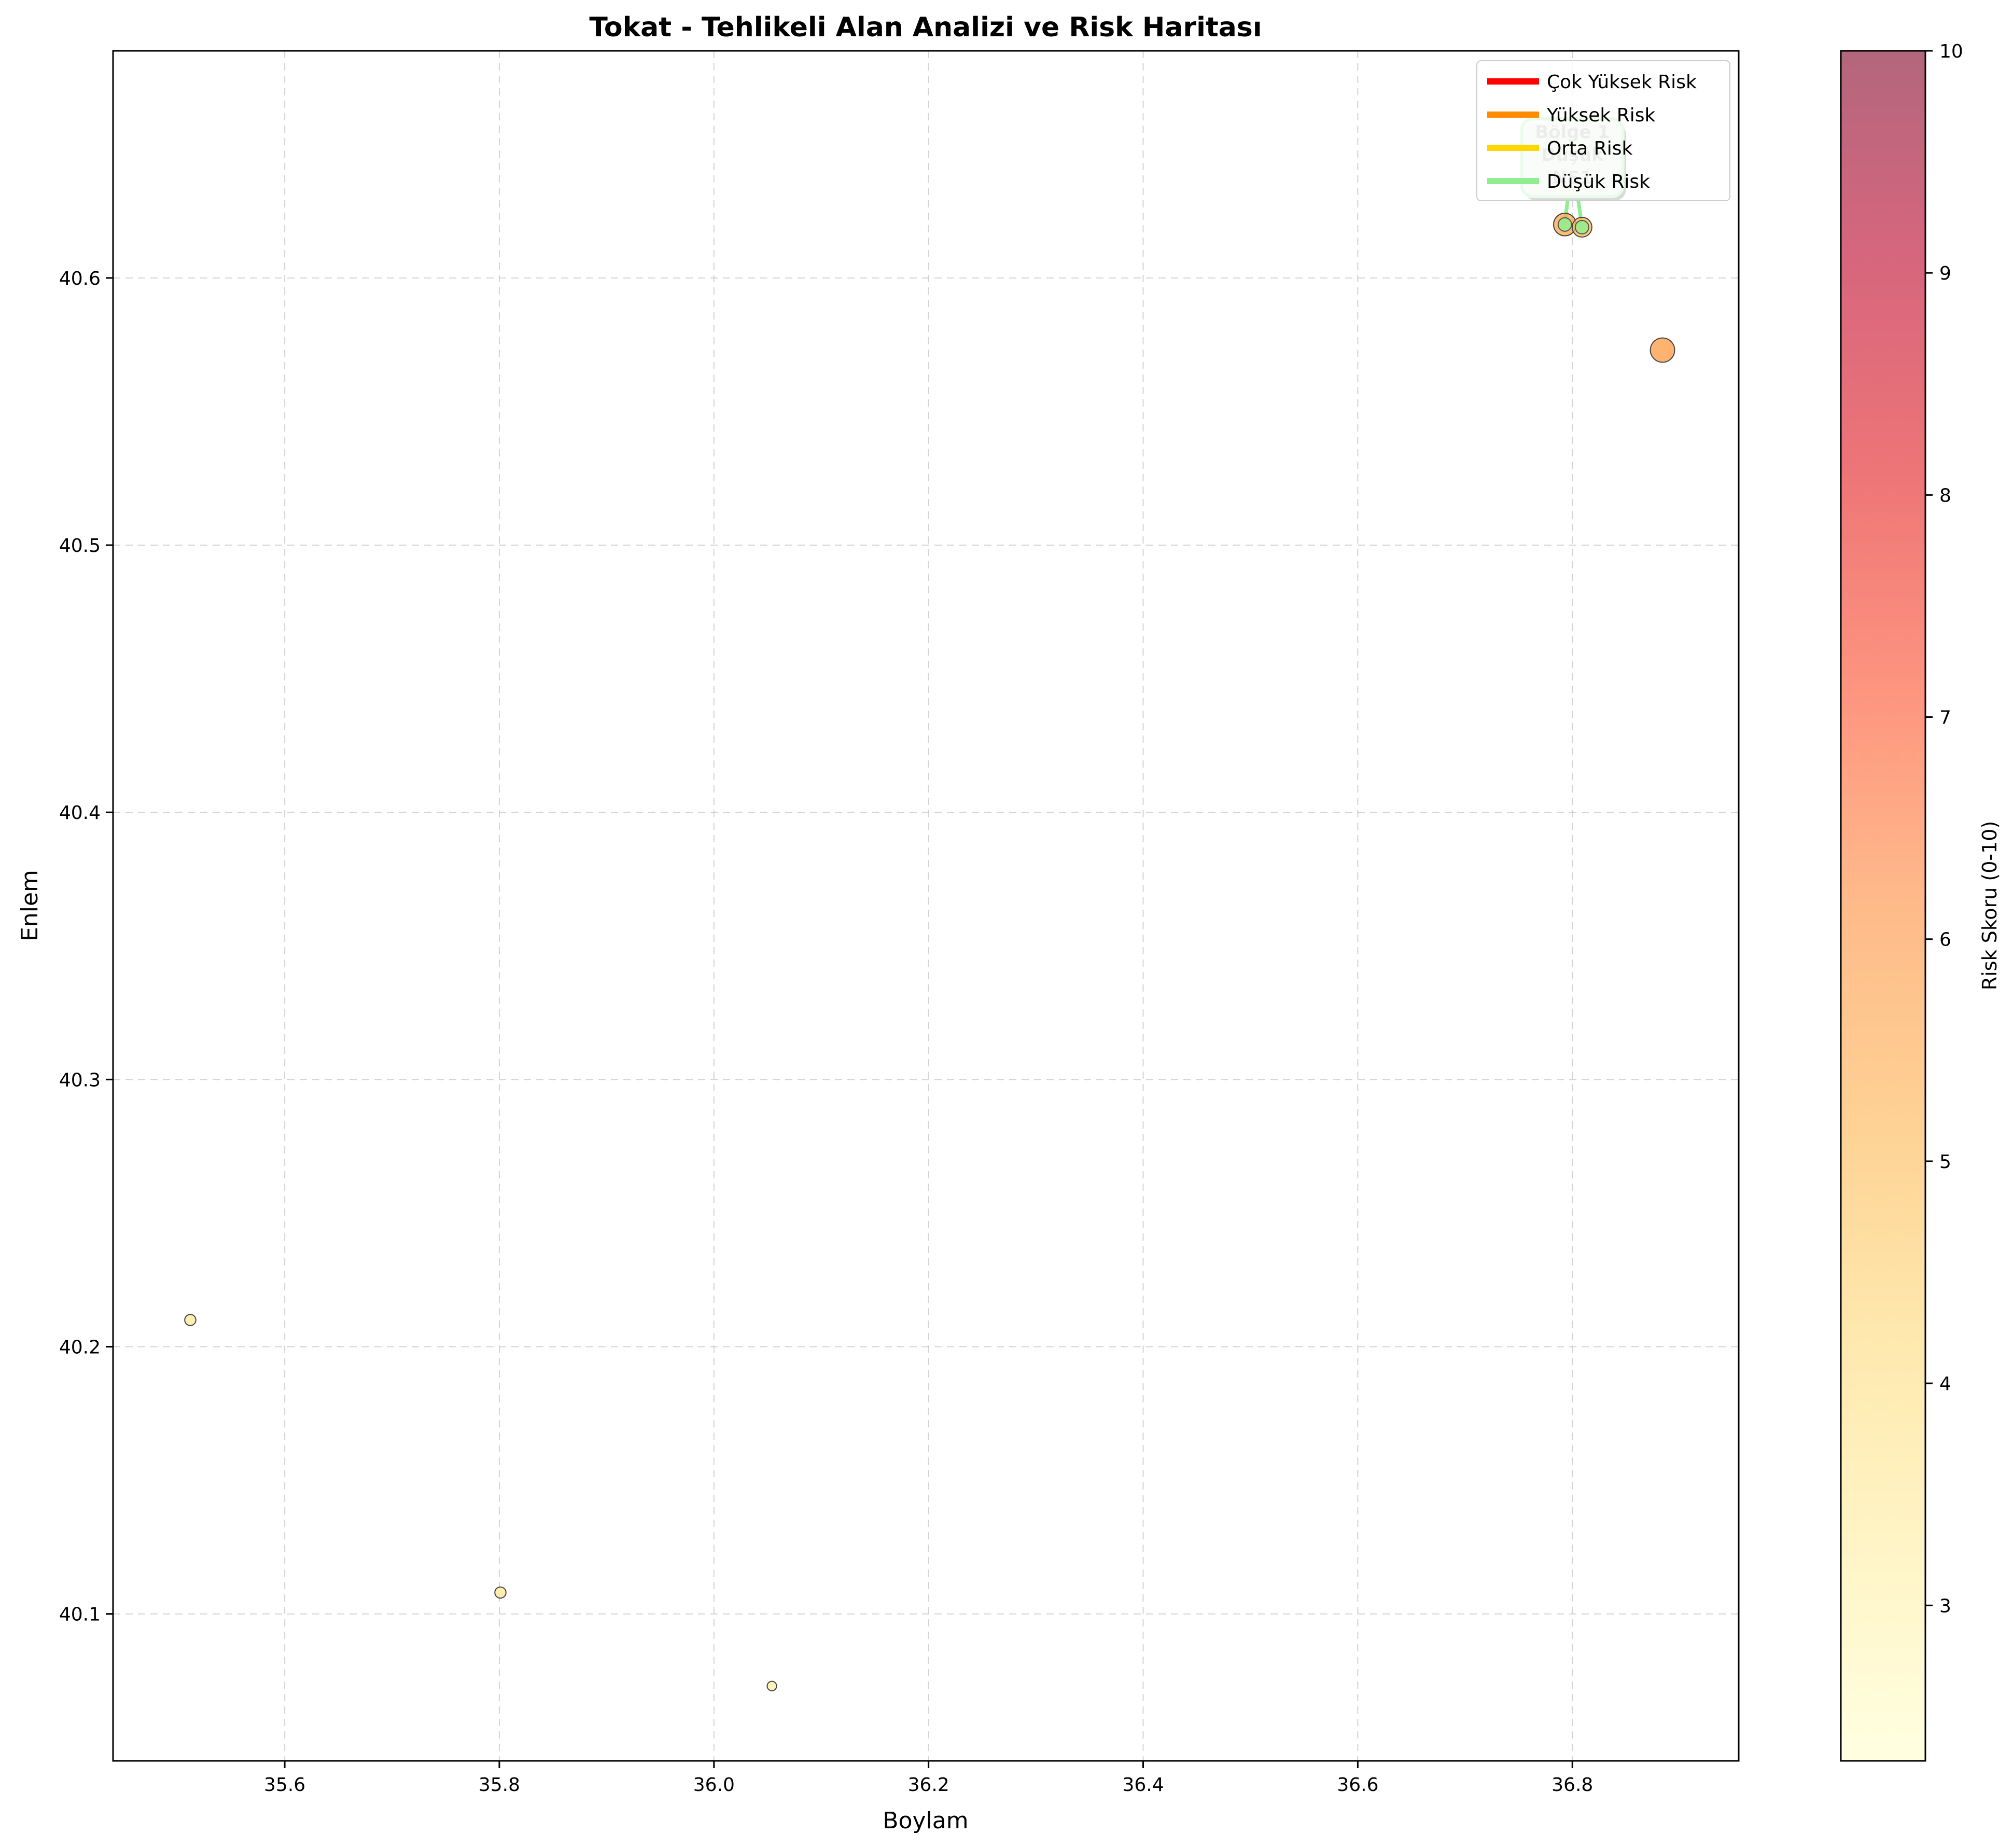  What do you see at coordinates (1945, 1162) in the screenshot?
I see `colorbar-tick-label: 5` at bounding box center [1945, 1162].